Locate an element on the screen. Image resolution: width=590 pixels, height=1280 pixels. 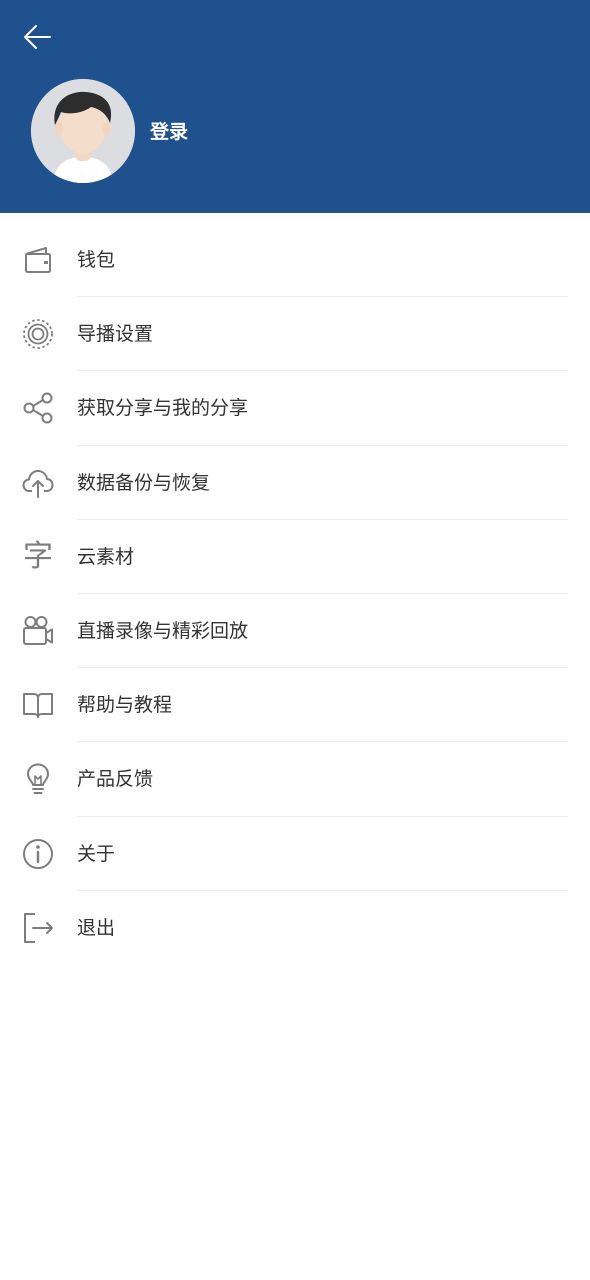
menu-item-logout: 退出 is located at coordinates (295, 928).